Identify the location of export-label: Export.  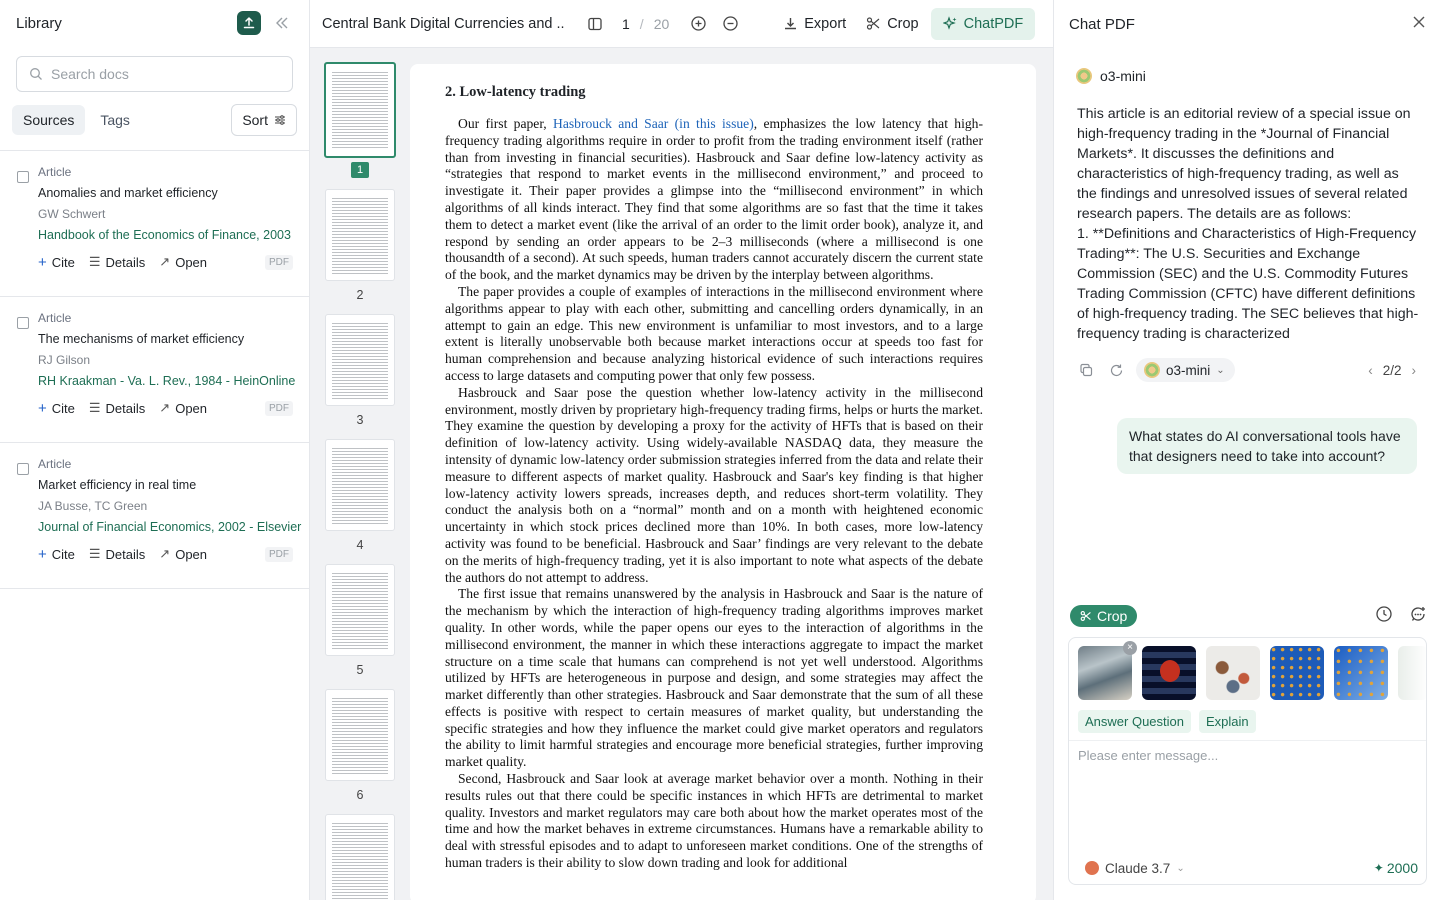
(825, 23).